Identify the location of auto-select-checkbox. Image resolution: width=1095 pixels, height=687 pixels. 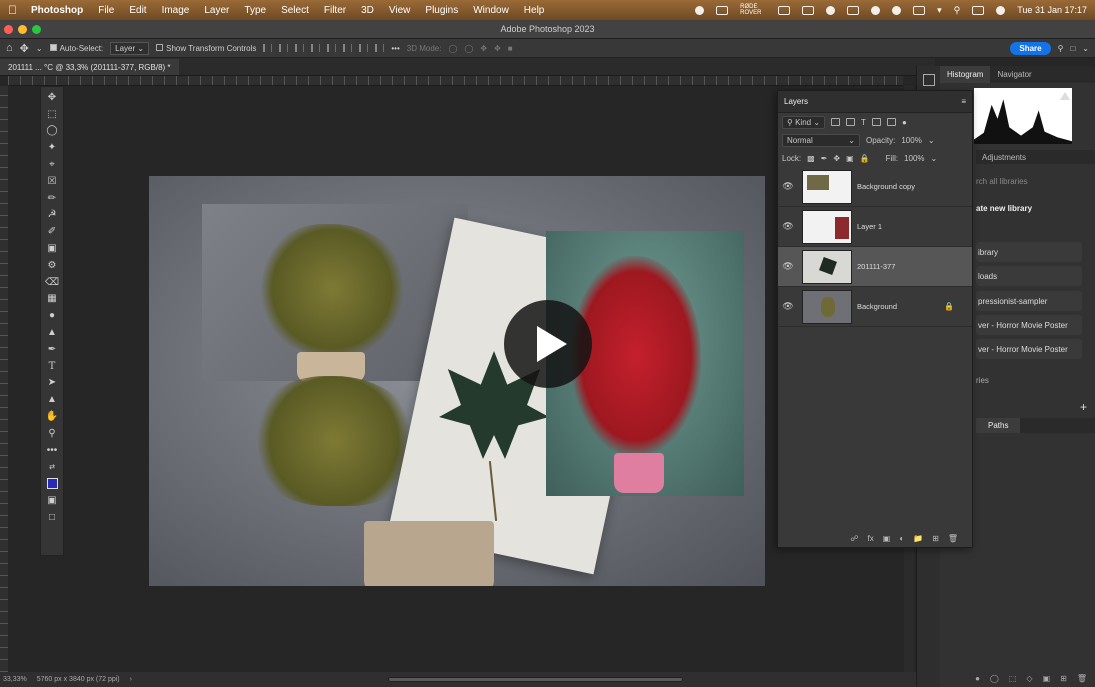
(53, 47).